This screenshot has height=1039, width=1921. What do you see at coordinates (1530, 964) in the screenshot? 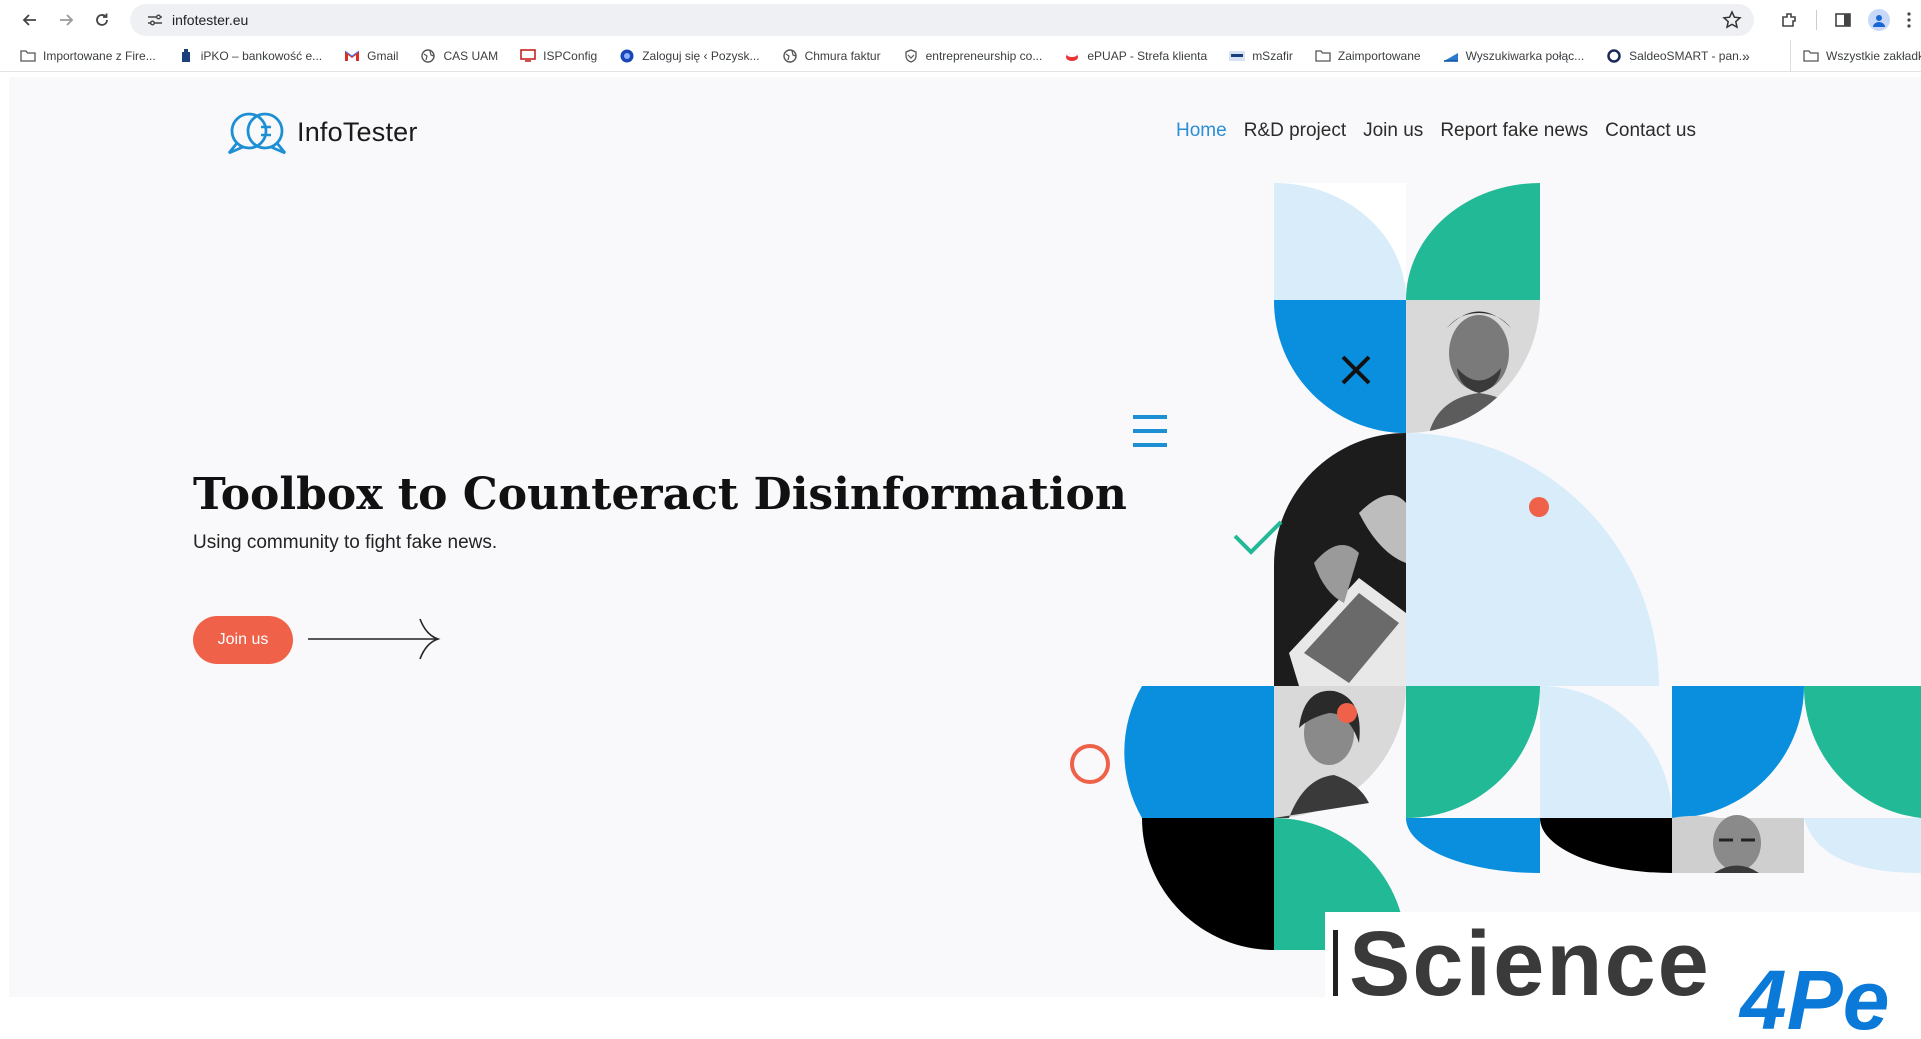
I see `banner-science-text: Science` at bounding box center [1530, 964].